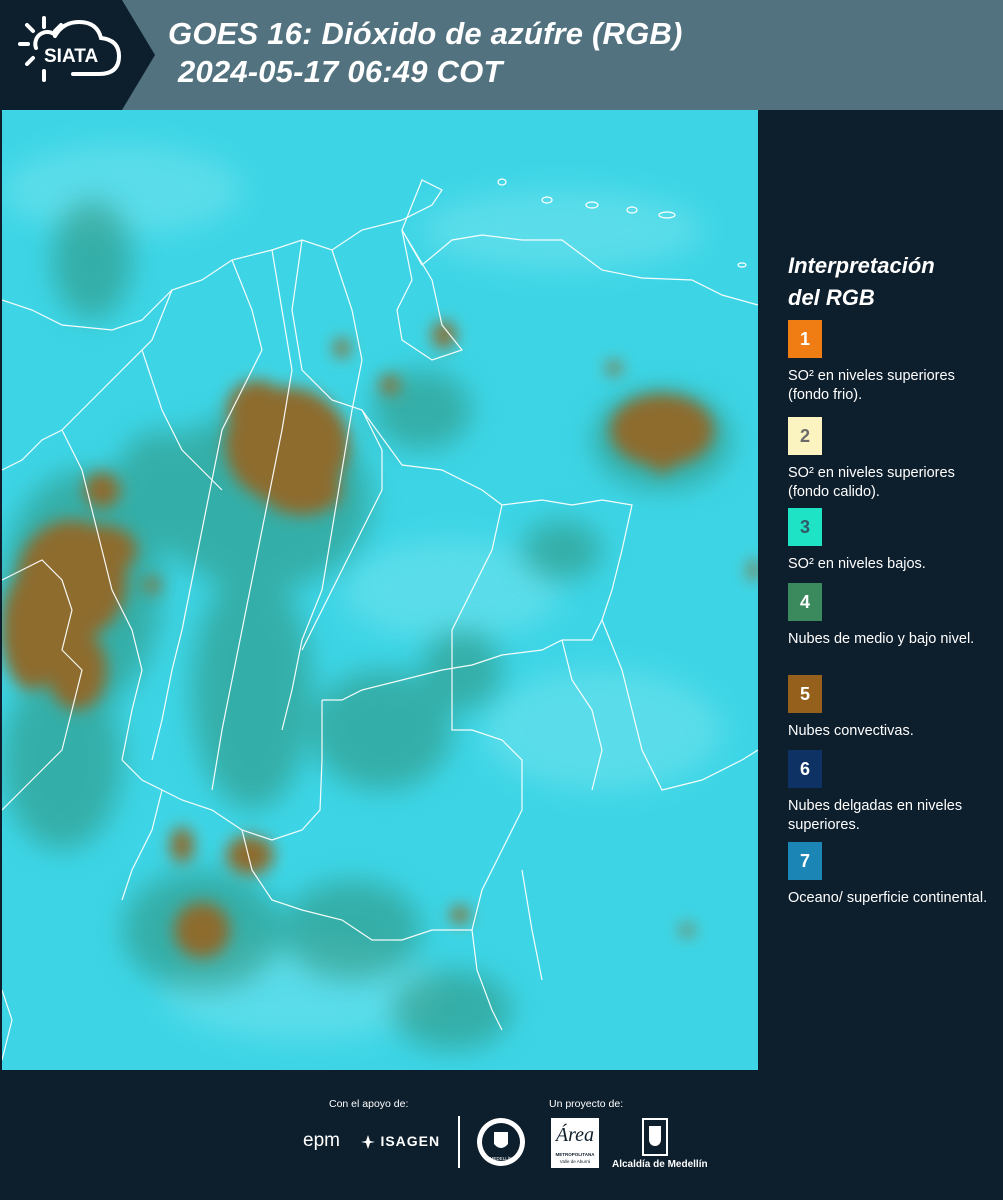 The width and height of the screenshot is (1003, 1200). I want to click on area-logo-script: Área, so click(575, 1135).